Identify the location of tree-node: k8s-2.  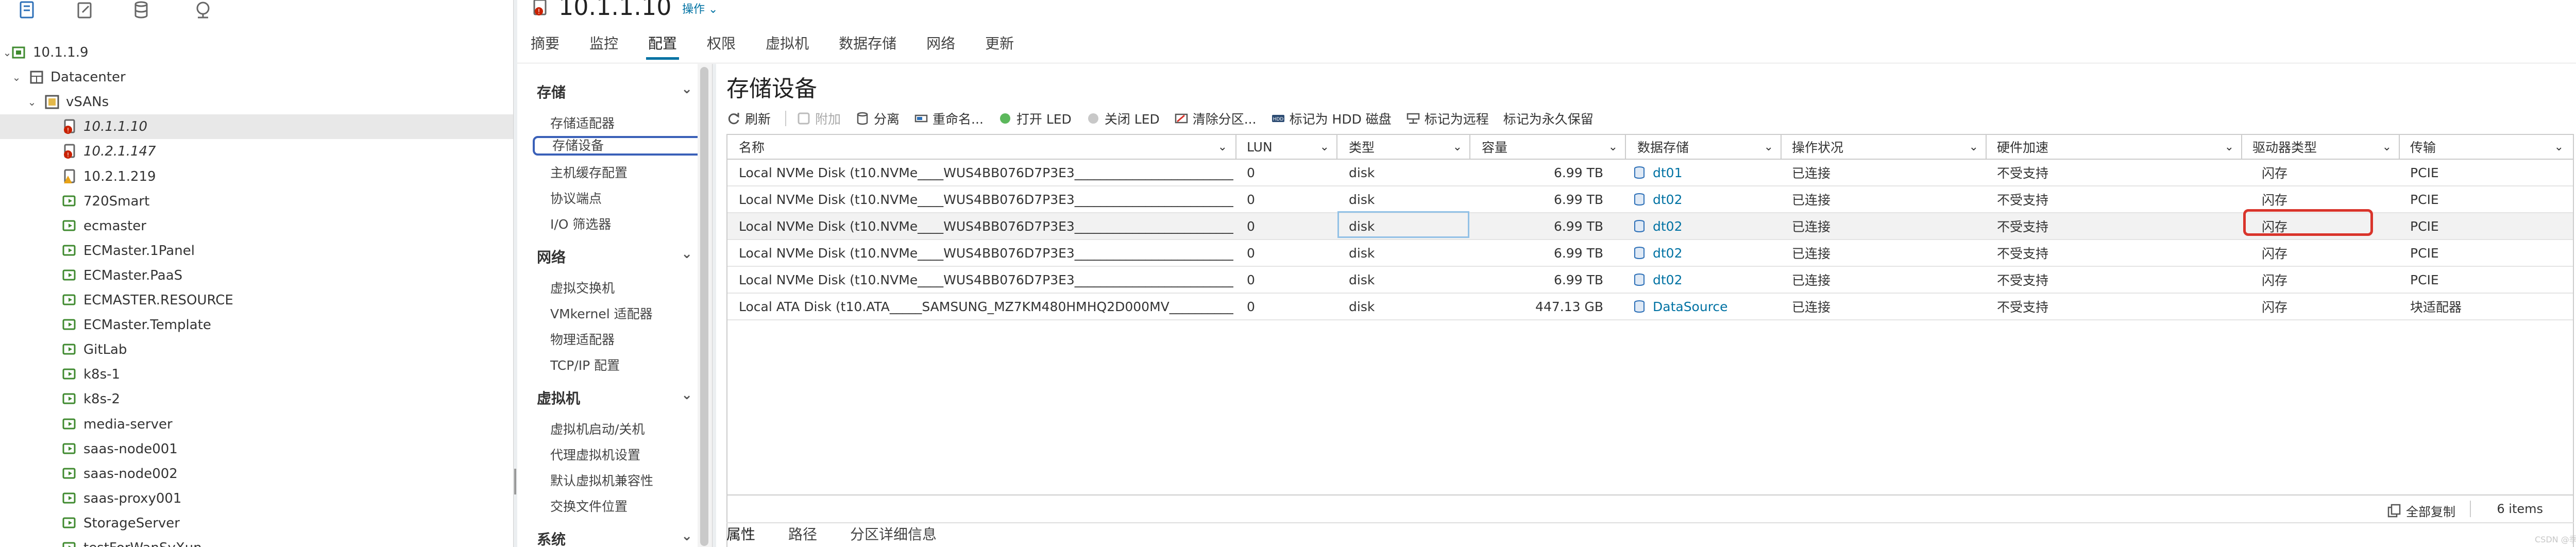
(256, 399).